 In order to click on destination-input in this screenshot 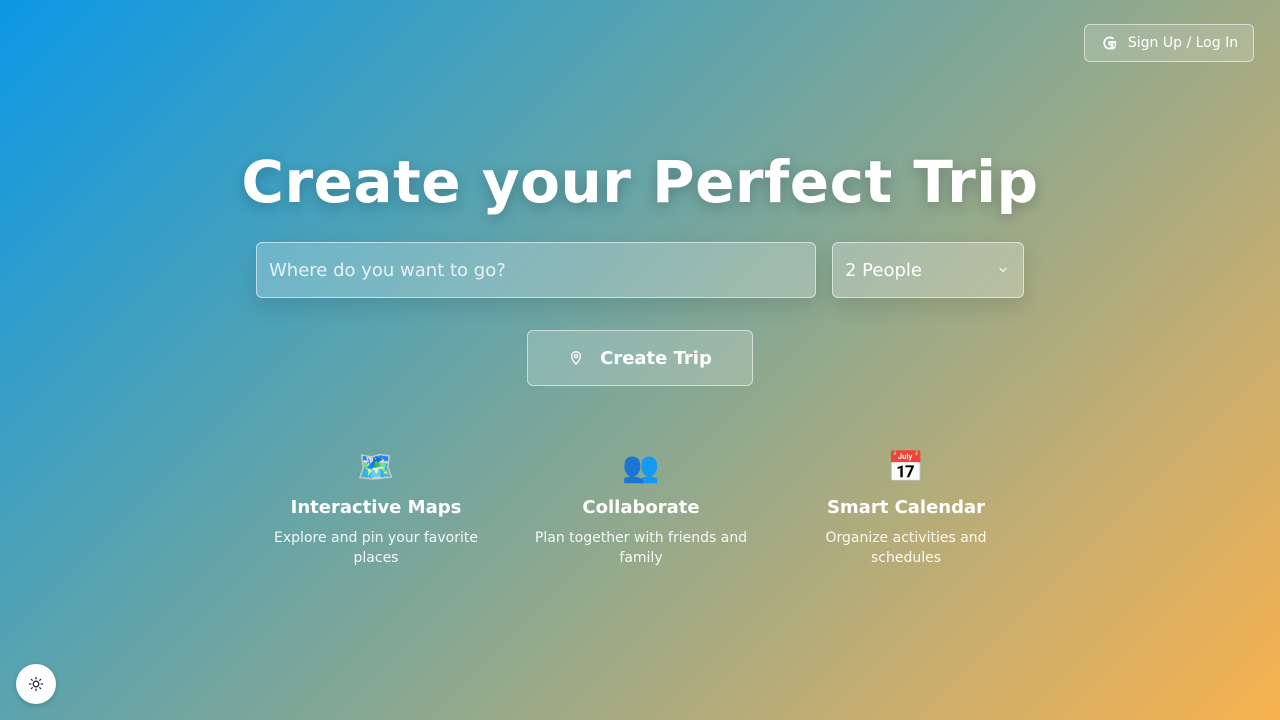, I will do `click(536, 270)`.